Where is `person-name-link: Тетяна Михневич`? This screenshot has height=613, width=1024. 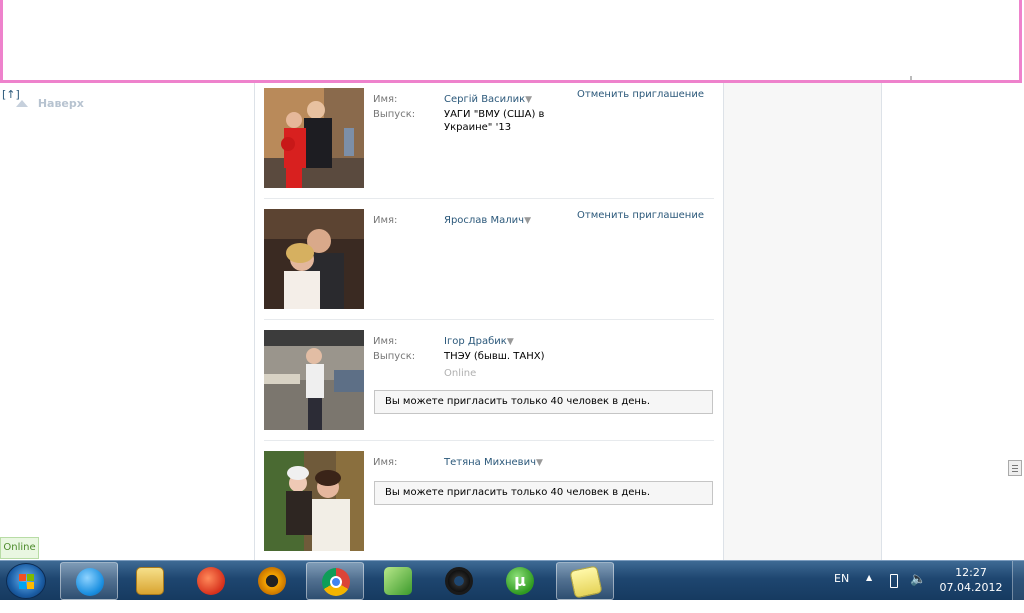 person-name-link: Тетяна Михневич is located at coordinates (490, 462).